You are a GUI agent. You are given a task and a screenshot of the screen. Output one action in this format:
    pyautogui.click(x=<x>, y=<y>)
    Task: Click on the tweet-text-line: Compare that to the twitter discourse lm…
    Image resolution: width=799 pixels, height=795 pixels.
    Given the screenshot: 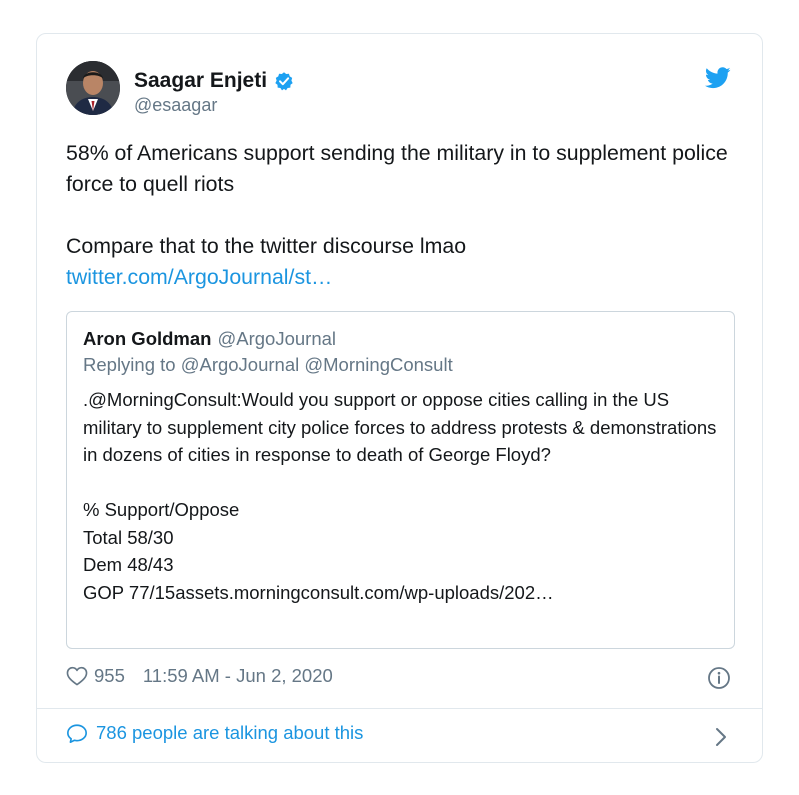 What is the action you would take?
    pyautogui.click(x=266, y=246)
    